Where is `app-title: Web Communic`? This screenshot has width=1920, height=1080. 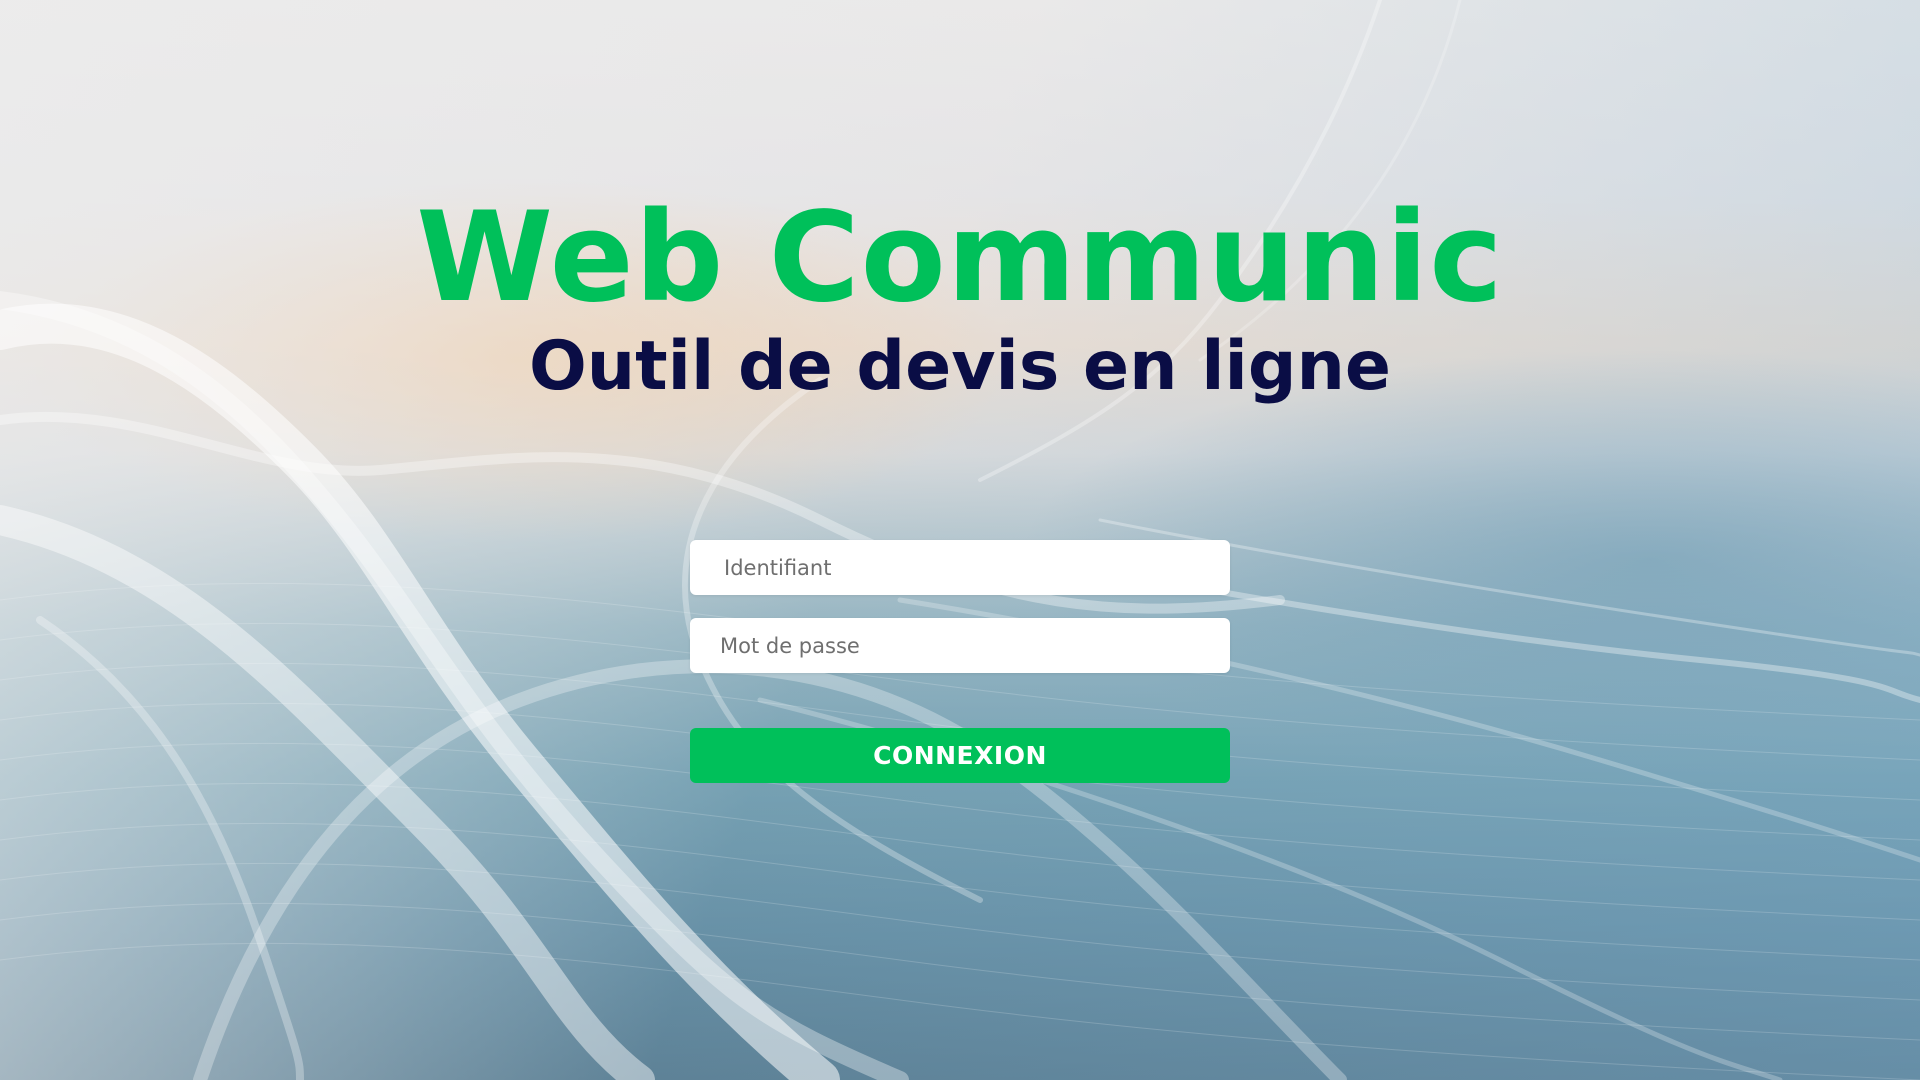
app-title: Web Communic is located at coordinates (960, 258).